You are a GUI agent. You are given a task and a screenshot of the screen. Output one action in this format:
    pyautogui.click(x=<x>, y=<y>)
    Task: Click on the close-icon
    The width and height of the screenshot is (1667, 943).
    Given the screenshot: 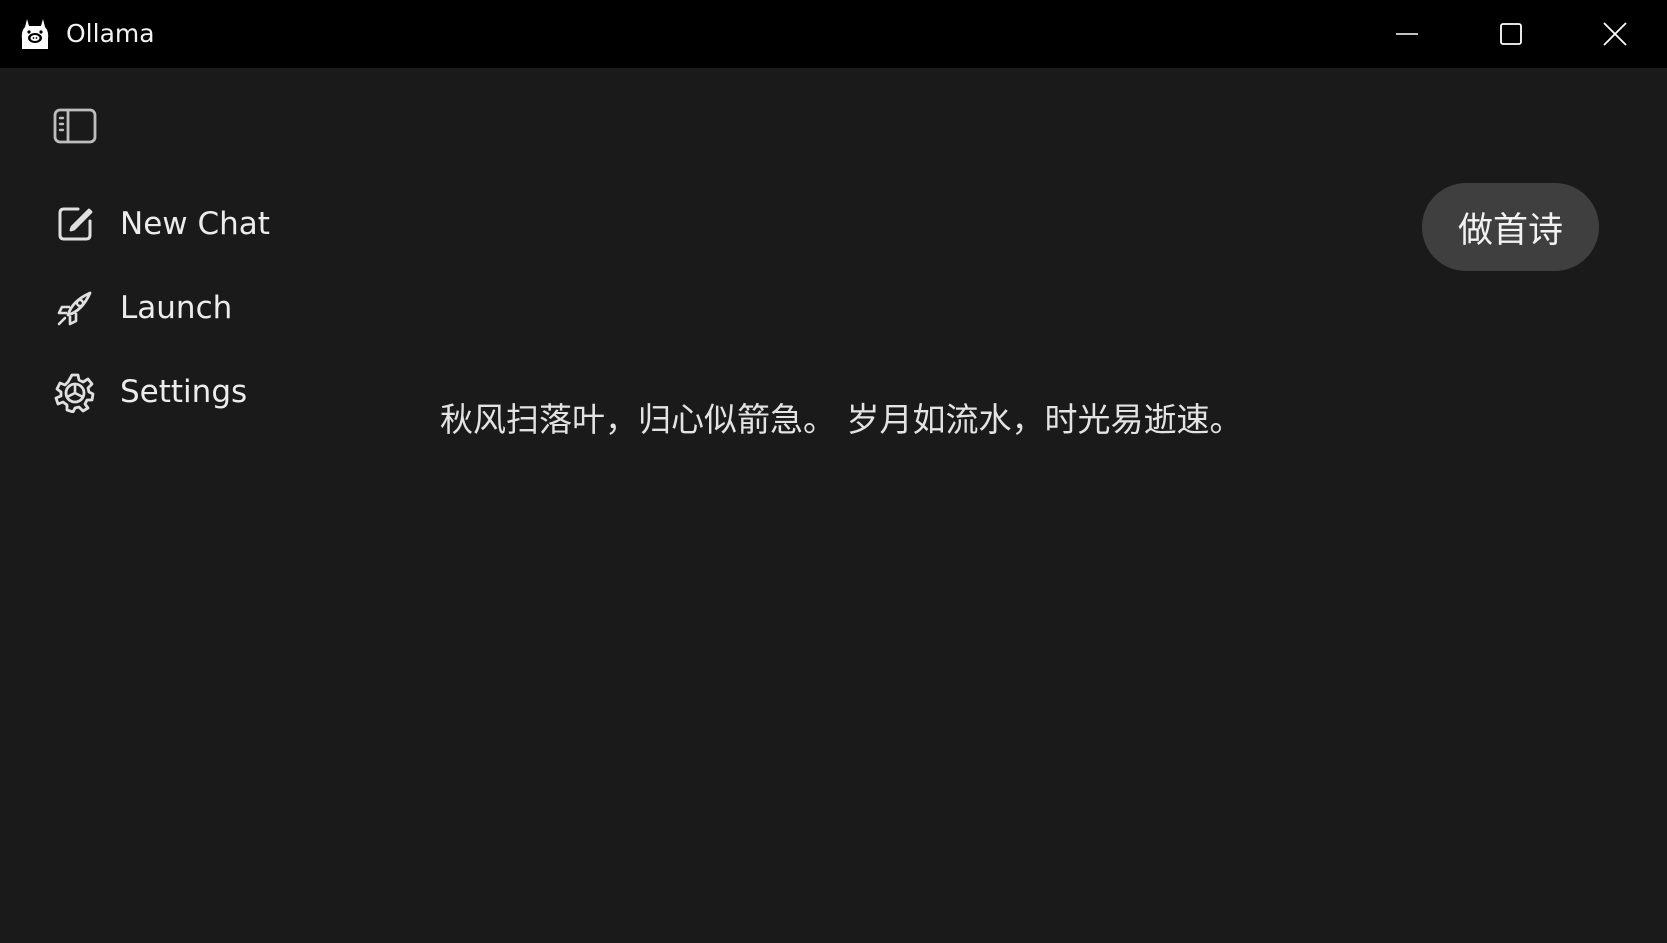 What is the action you would take?
    pyautogui.click(x=1615, y=34)
    